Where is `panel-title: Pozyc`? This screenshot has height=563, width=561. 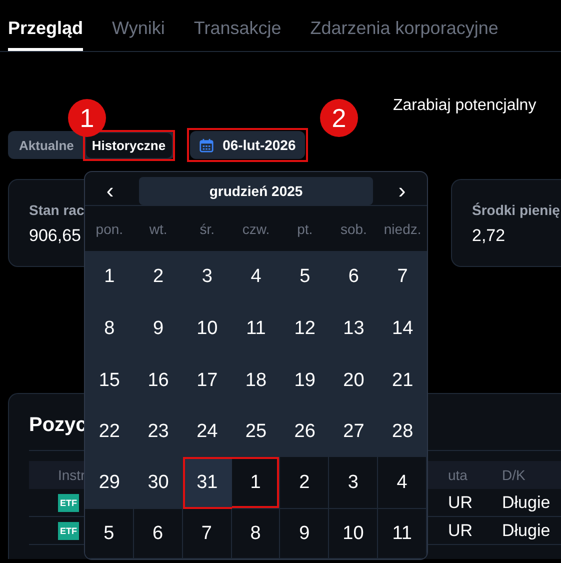
panel-title: Pozyc is located at coordinates (58, 426).